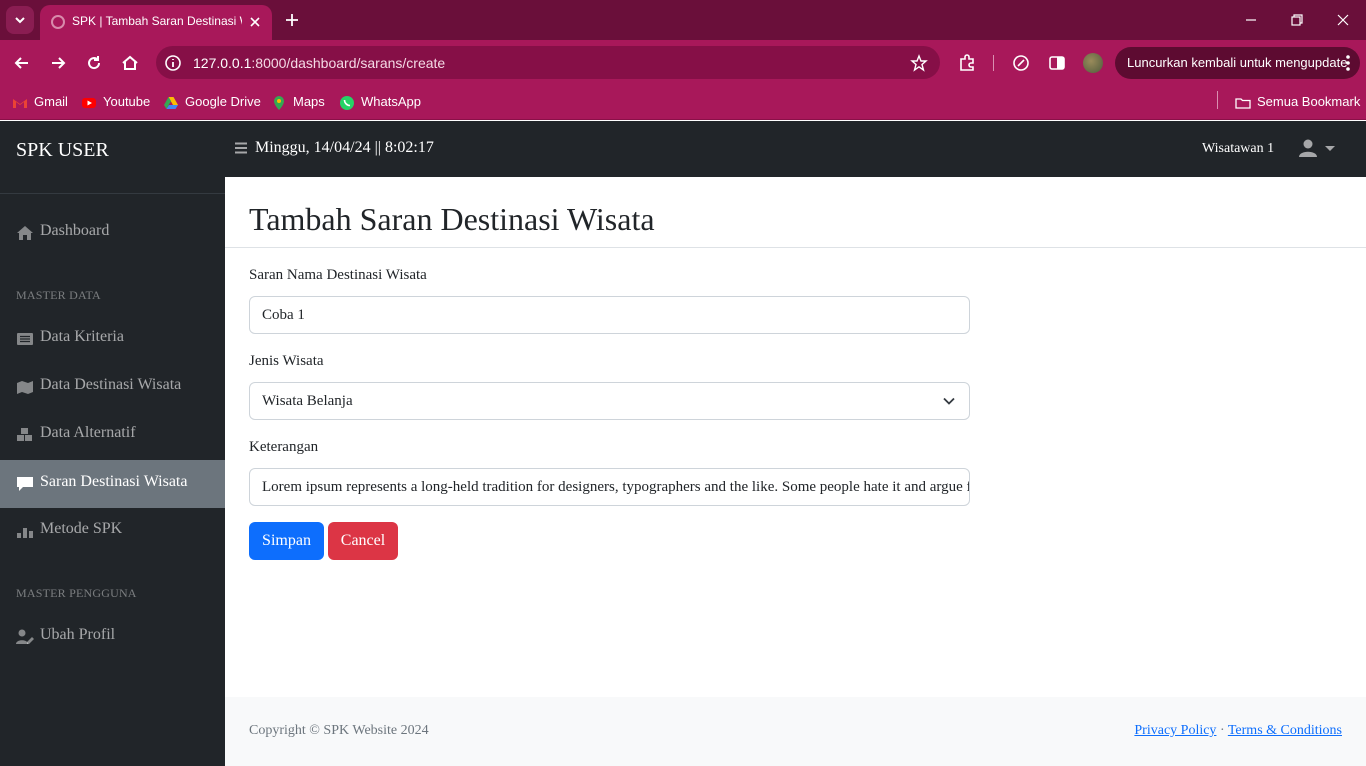 The image size is (1366, 766). What do you see at coordinates (292, 20) in the screenshot?
I see `new-tab-icon` at bounding box center [292, 20].